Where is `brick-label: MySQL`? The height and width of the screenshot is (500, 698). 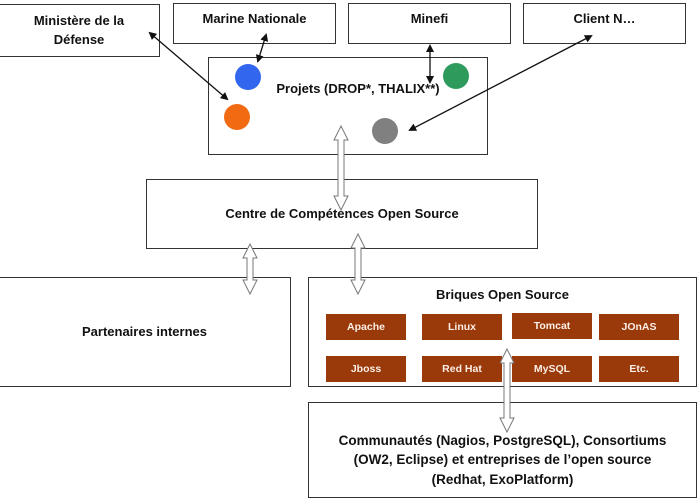
brick-label: MySQL is located at coordinates (552, 369).